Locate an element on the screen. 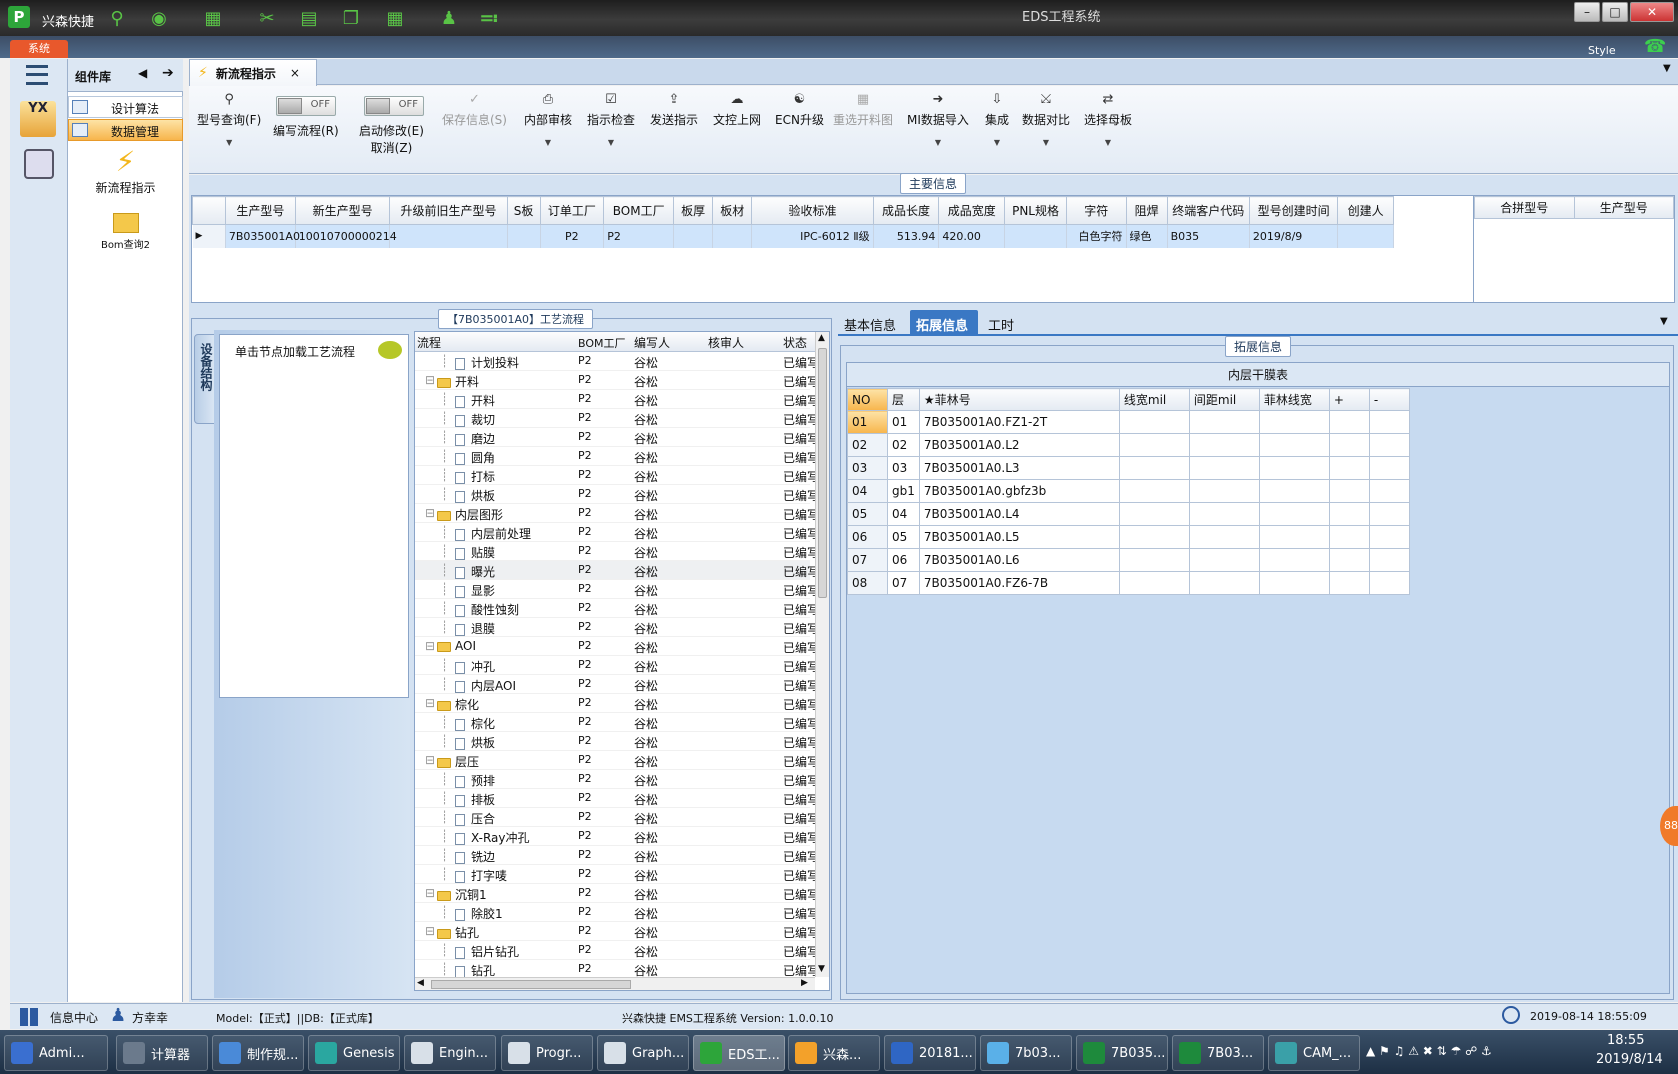  column-header: 创建人 is located at coordinates (1365, 210).